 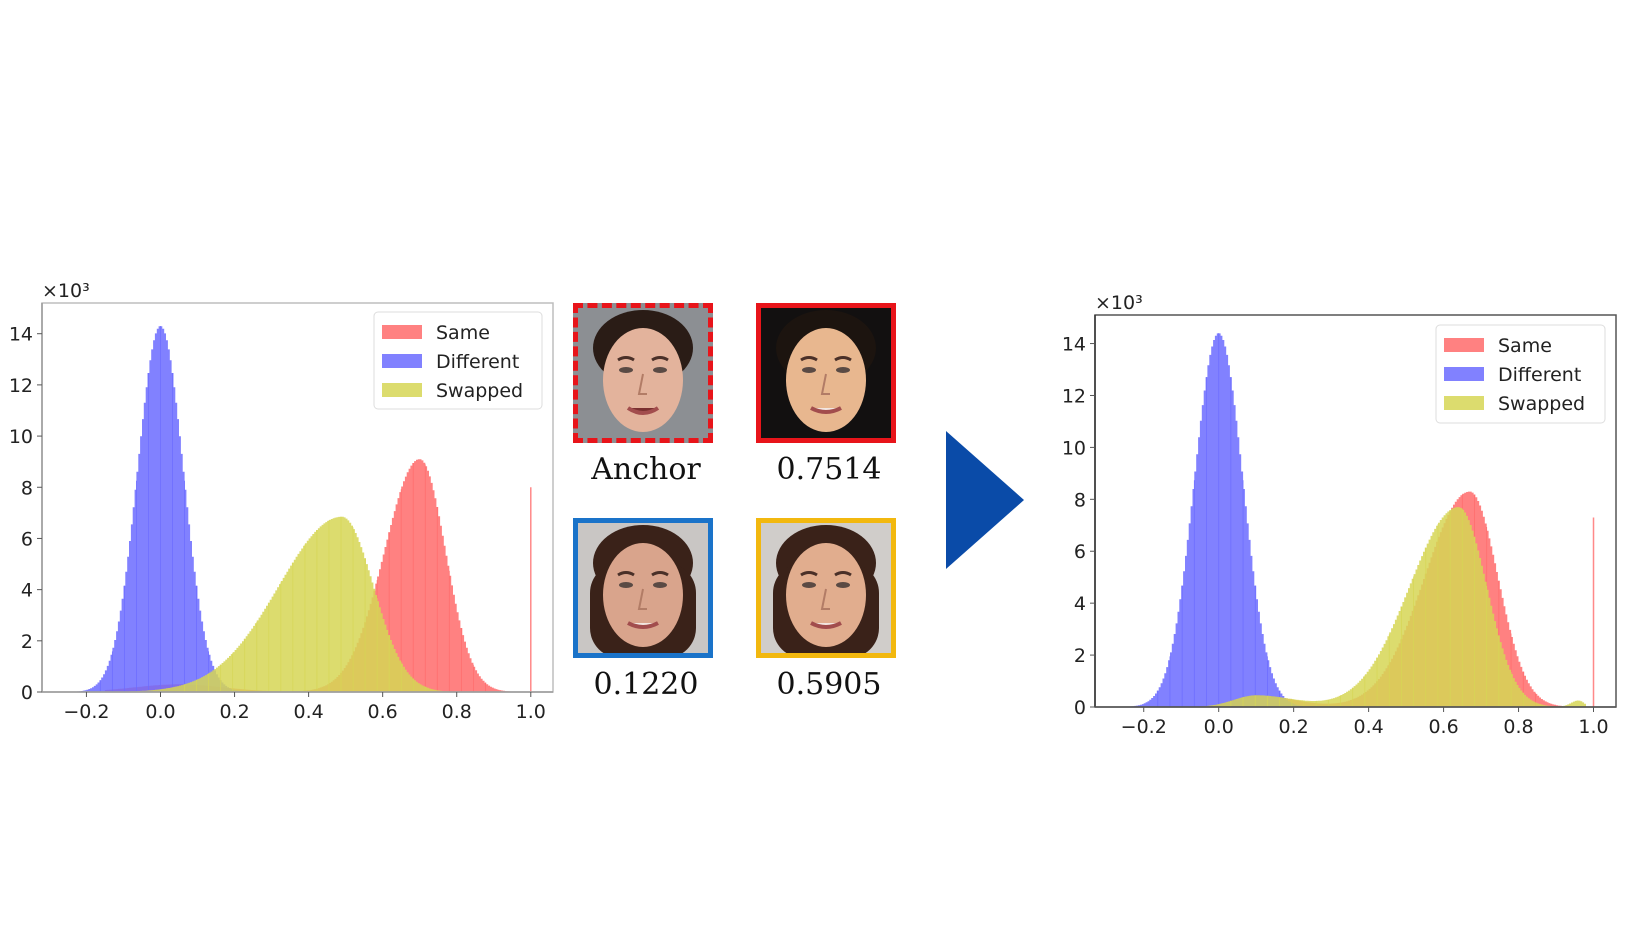 I want to click on face-score-label-swapped: 0.5905, so click(x=829, y=684).